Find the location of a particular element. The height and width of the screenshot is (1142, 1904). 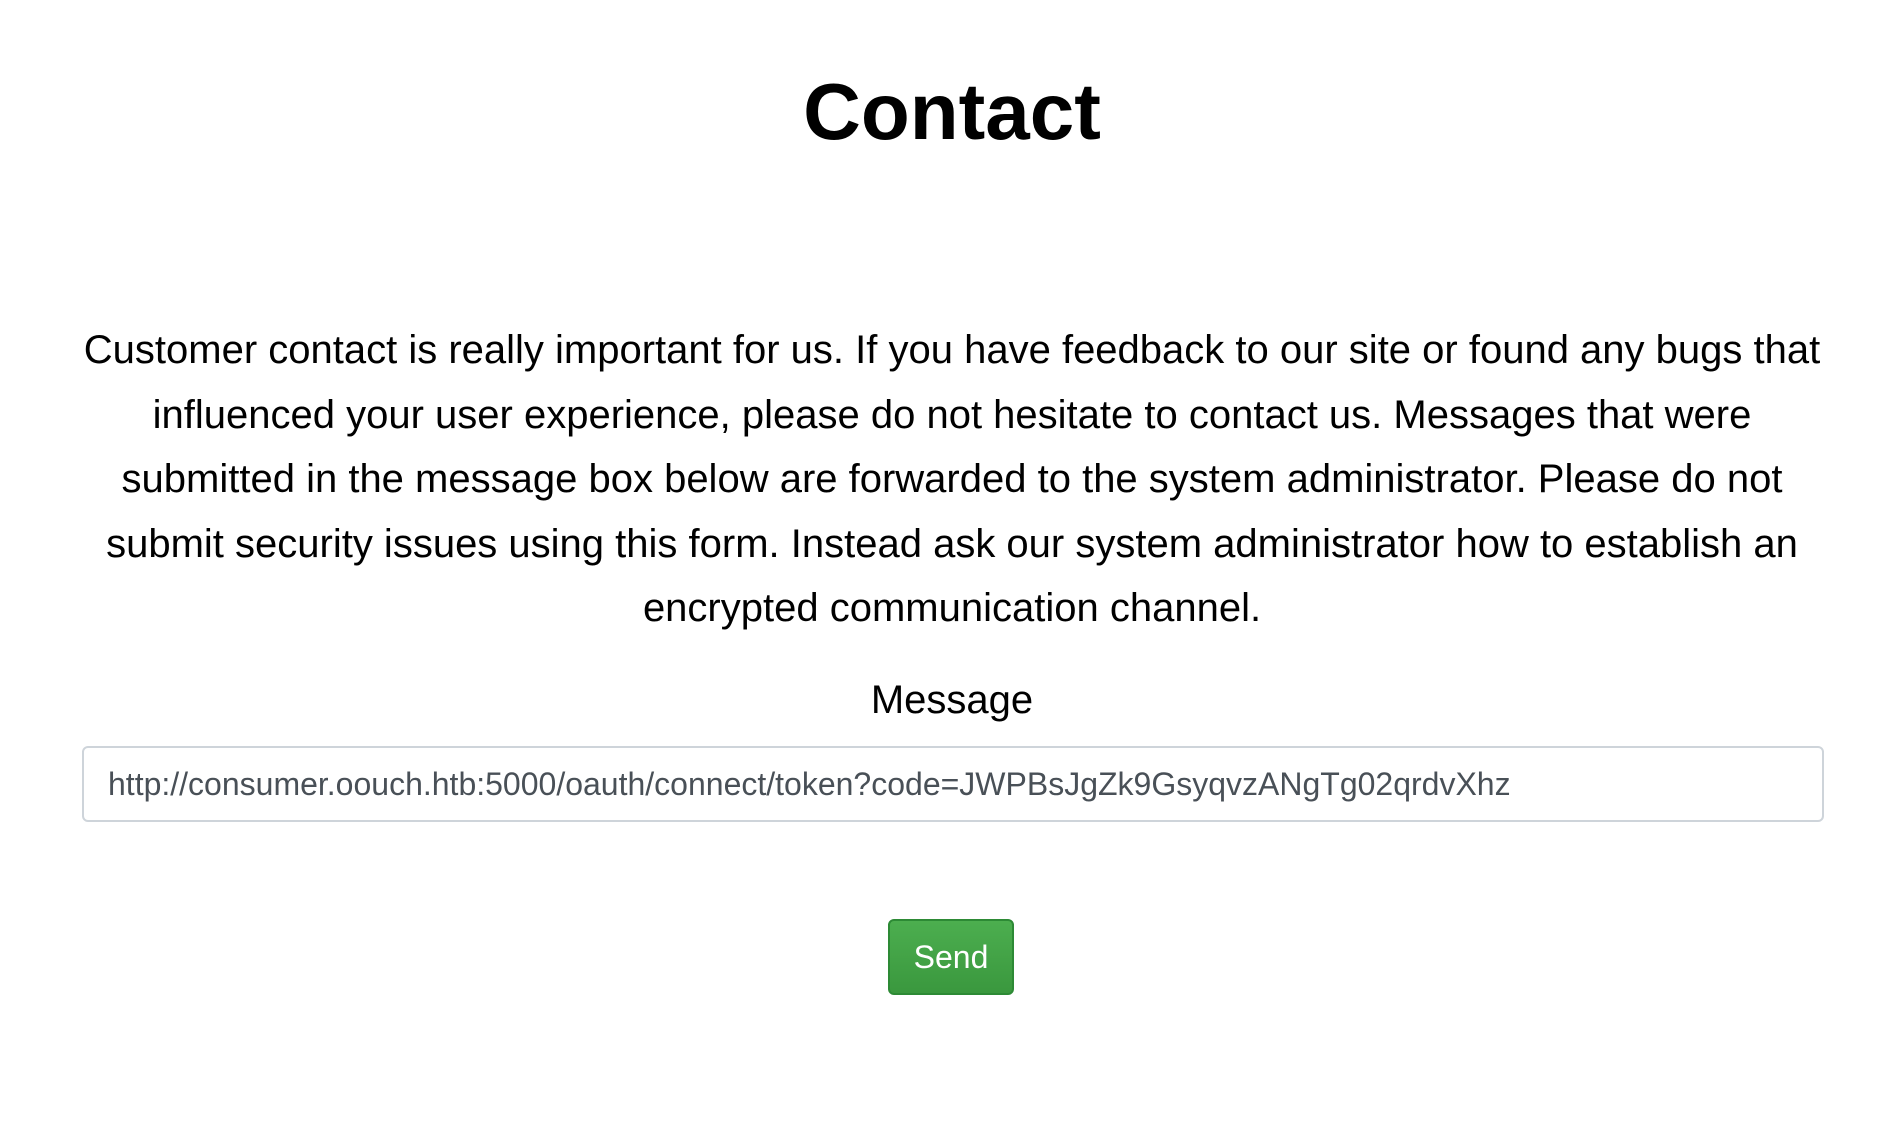

page-title: Contact is located at coordinates (952, 111).